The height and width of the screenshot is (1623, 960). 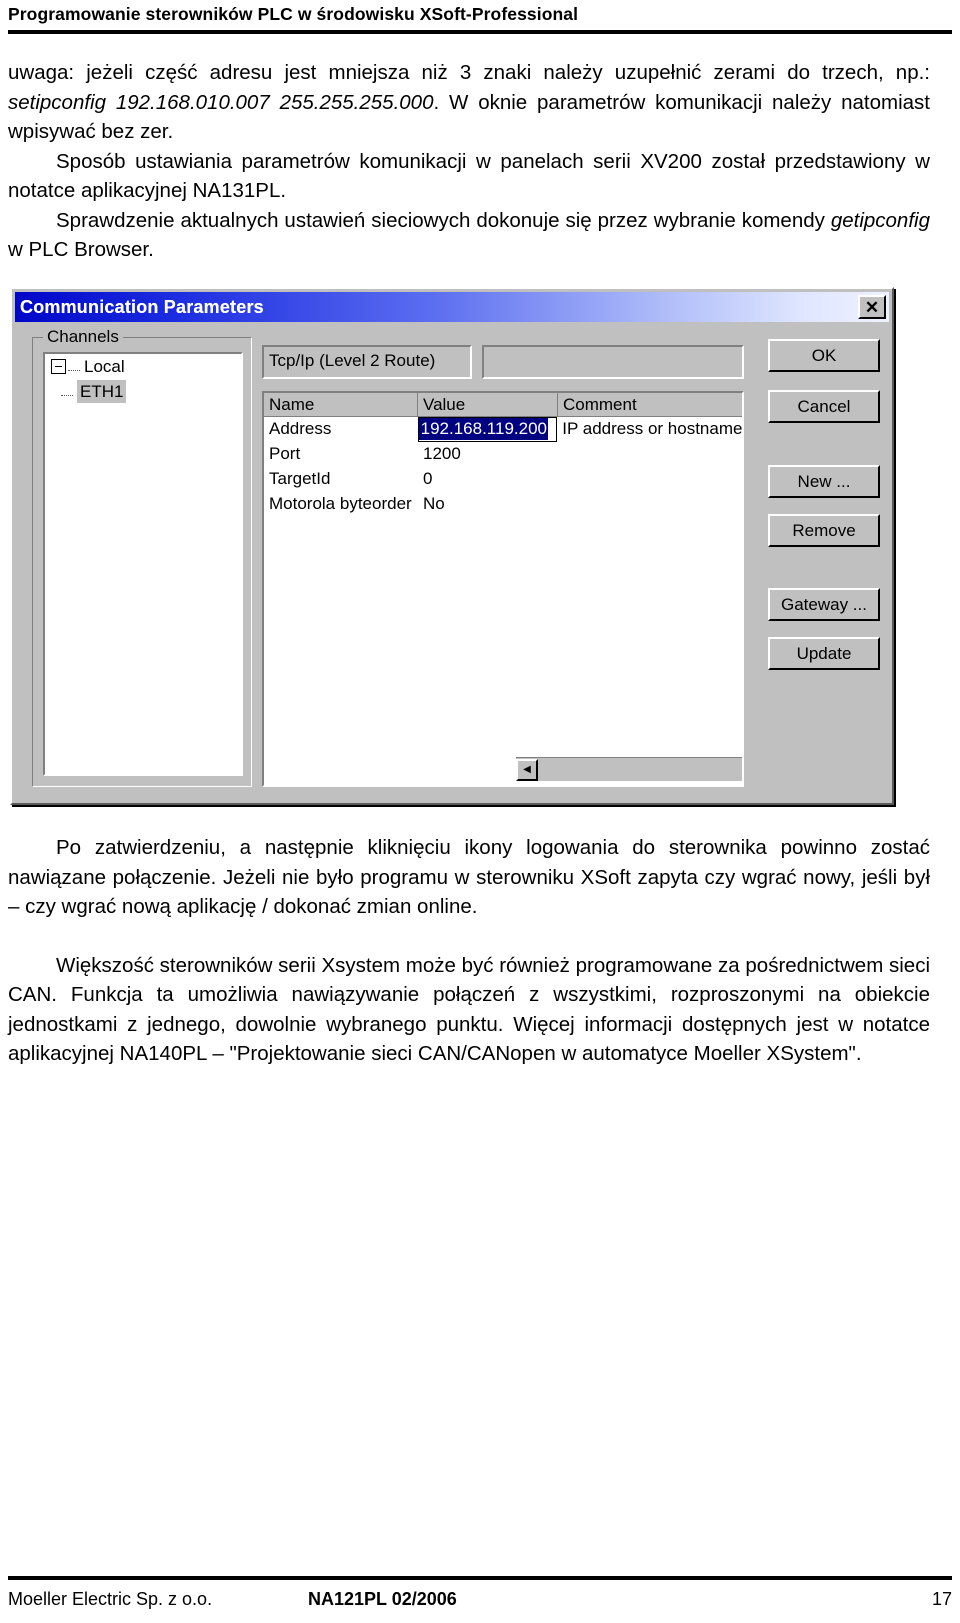 I want to click on grid-header-row: Name Value Comment, so click(x=503, y=405).